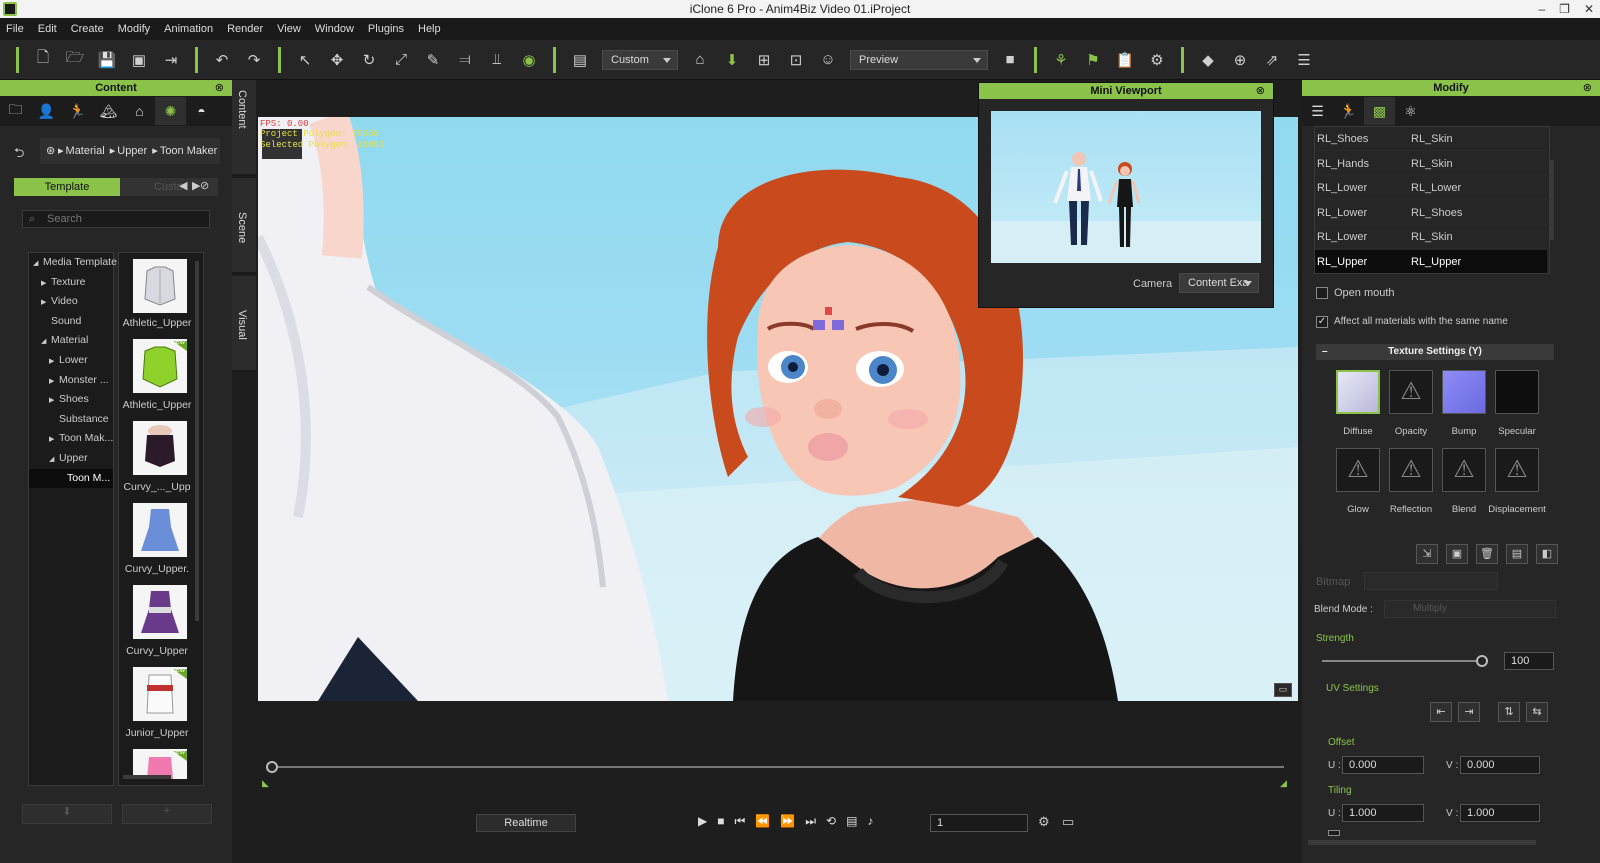  What do you see at coordinates (85, 151) in the screenshot?
I see `breadcrumb-material: Material` at bounding box center [85, 151].